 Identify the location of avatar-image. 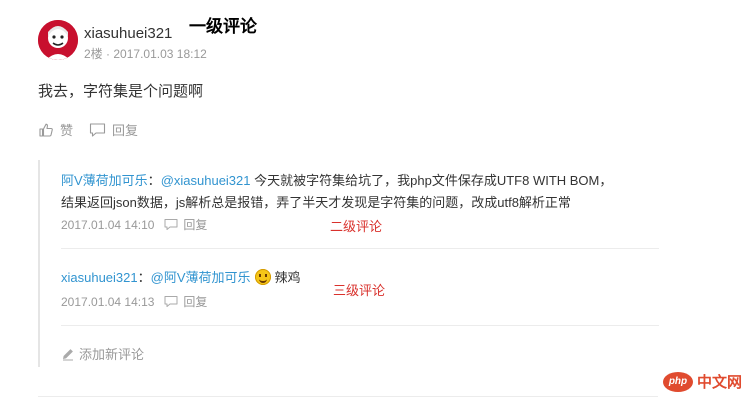
(58, 40).